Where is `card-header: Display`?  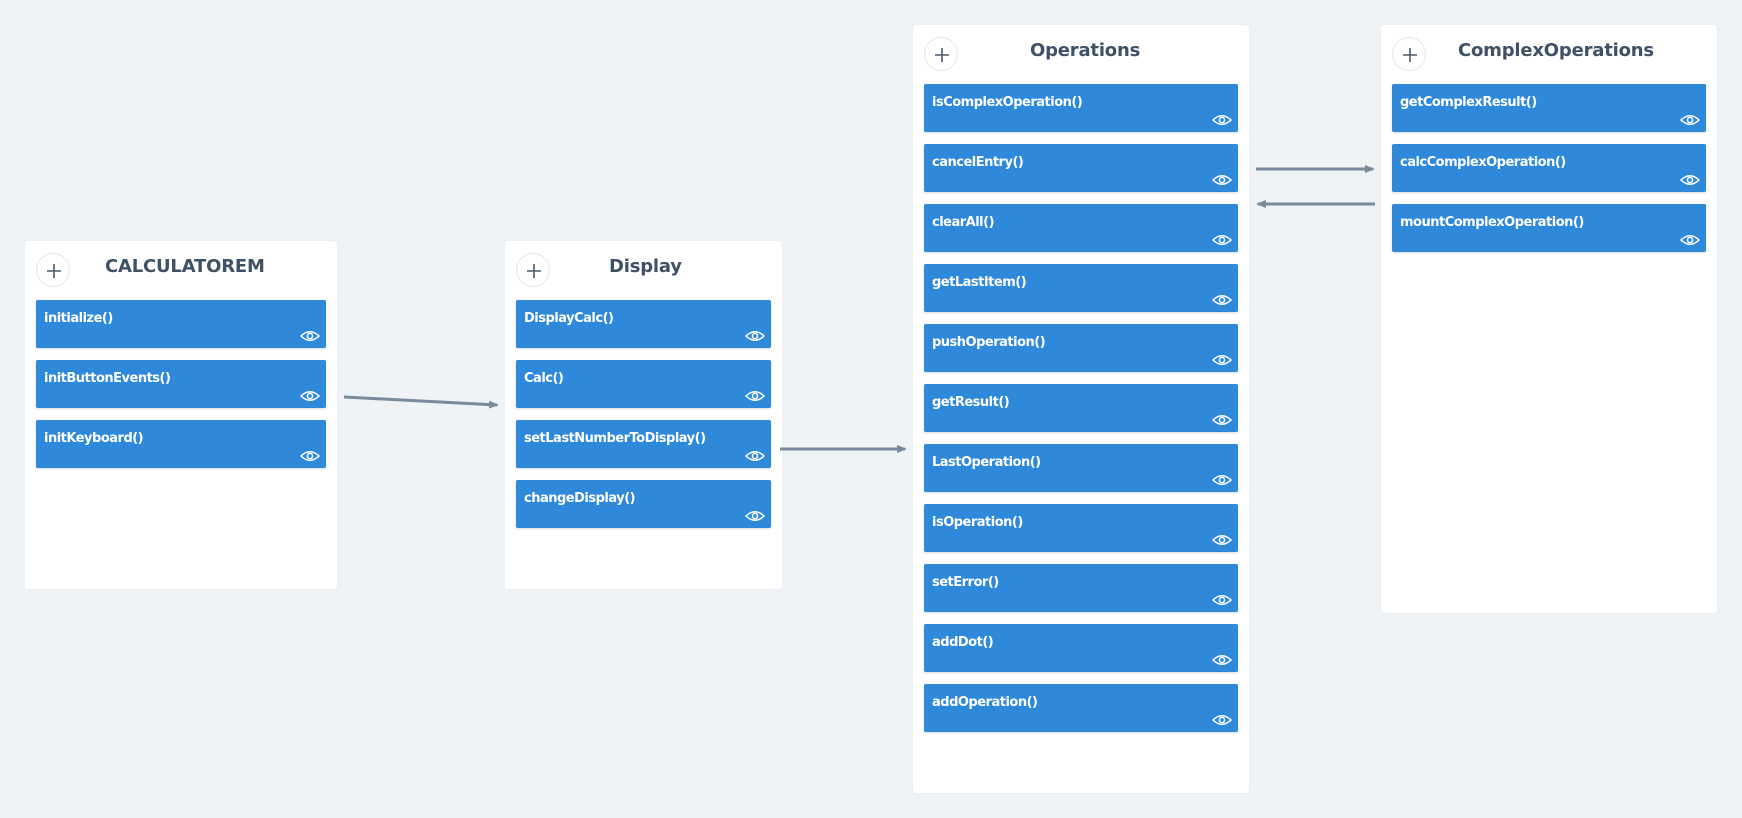
card-header: Display is located at coordinates (643, 270).